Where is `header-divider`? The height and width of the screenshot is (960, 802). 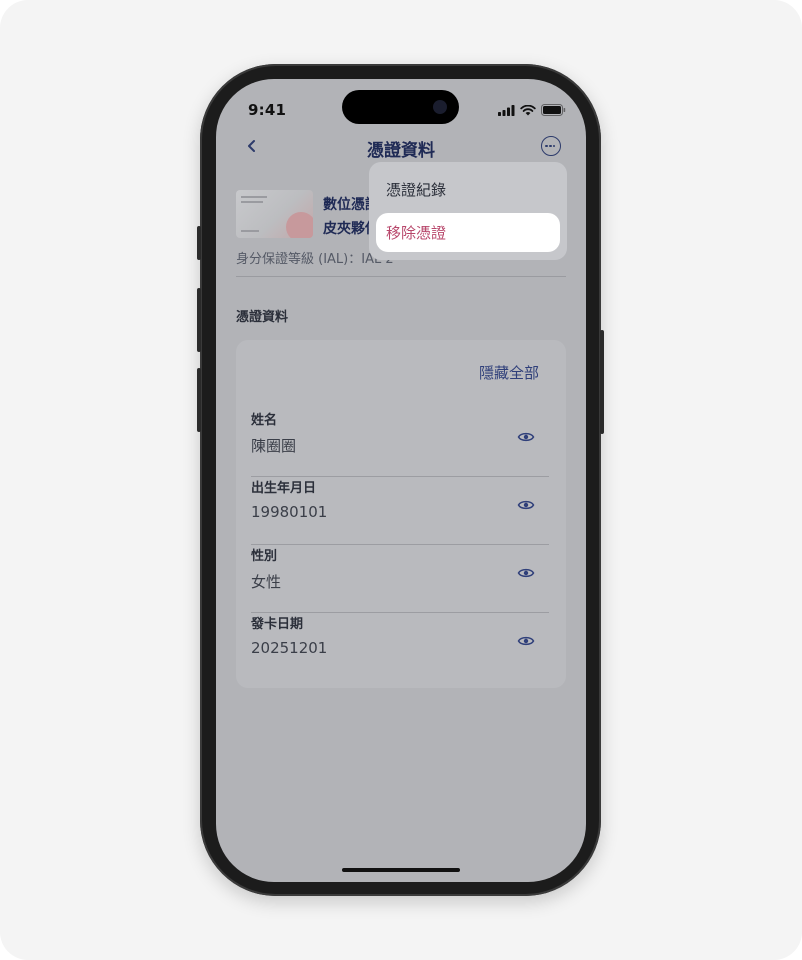
header-divider is located at coordinates (401, 276).